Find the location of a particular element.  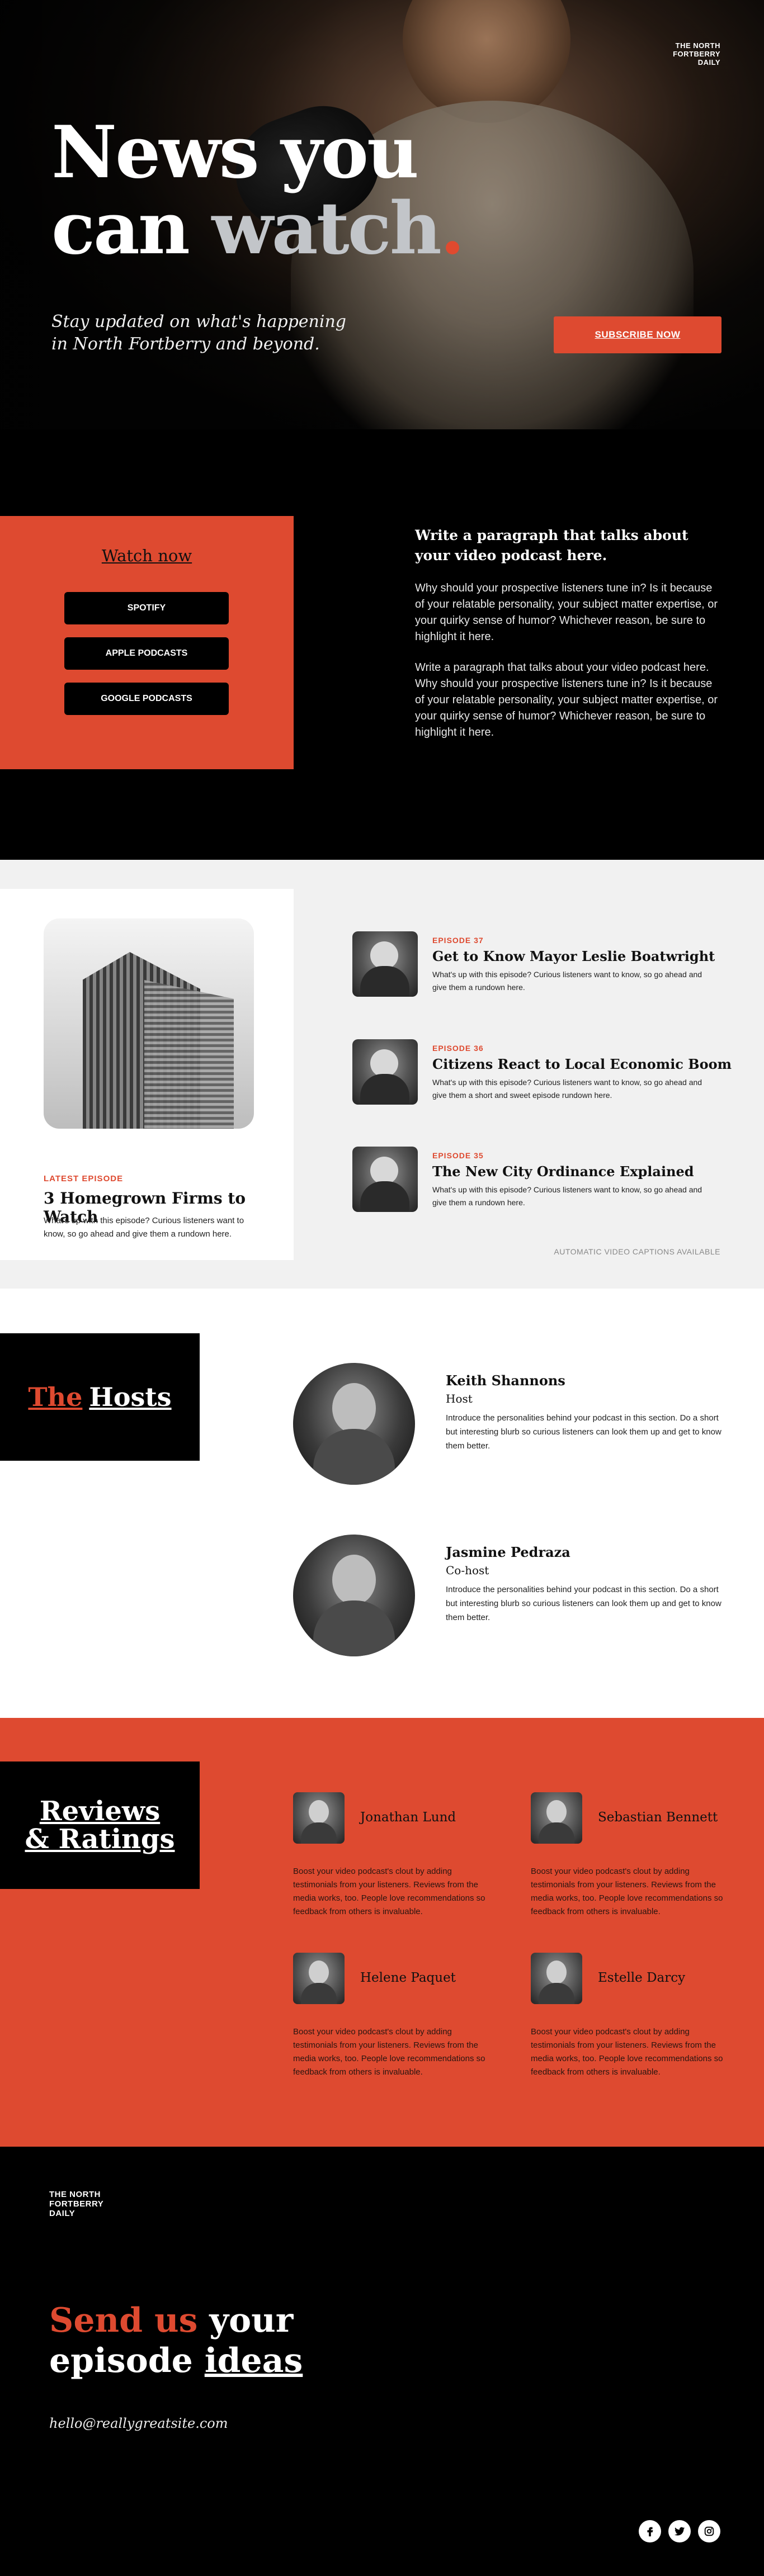

reviews-title: Reviews & Ratings is located at coordinates (100, 1825).